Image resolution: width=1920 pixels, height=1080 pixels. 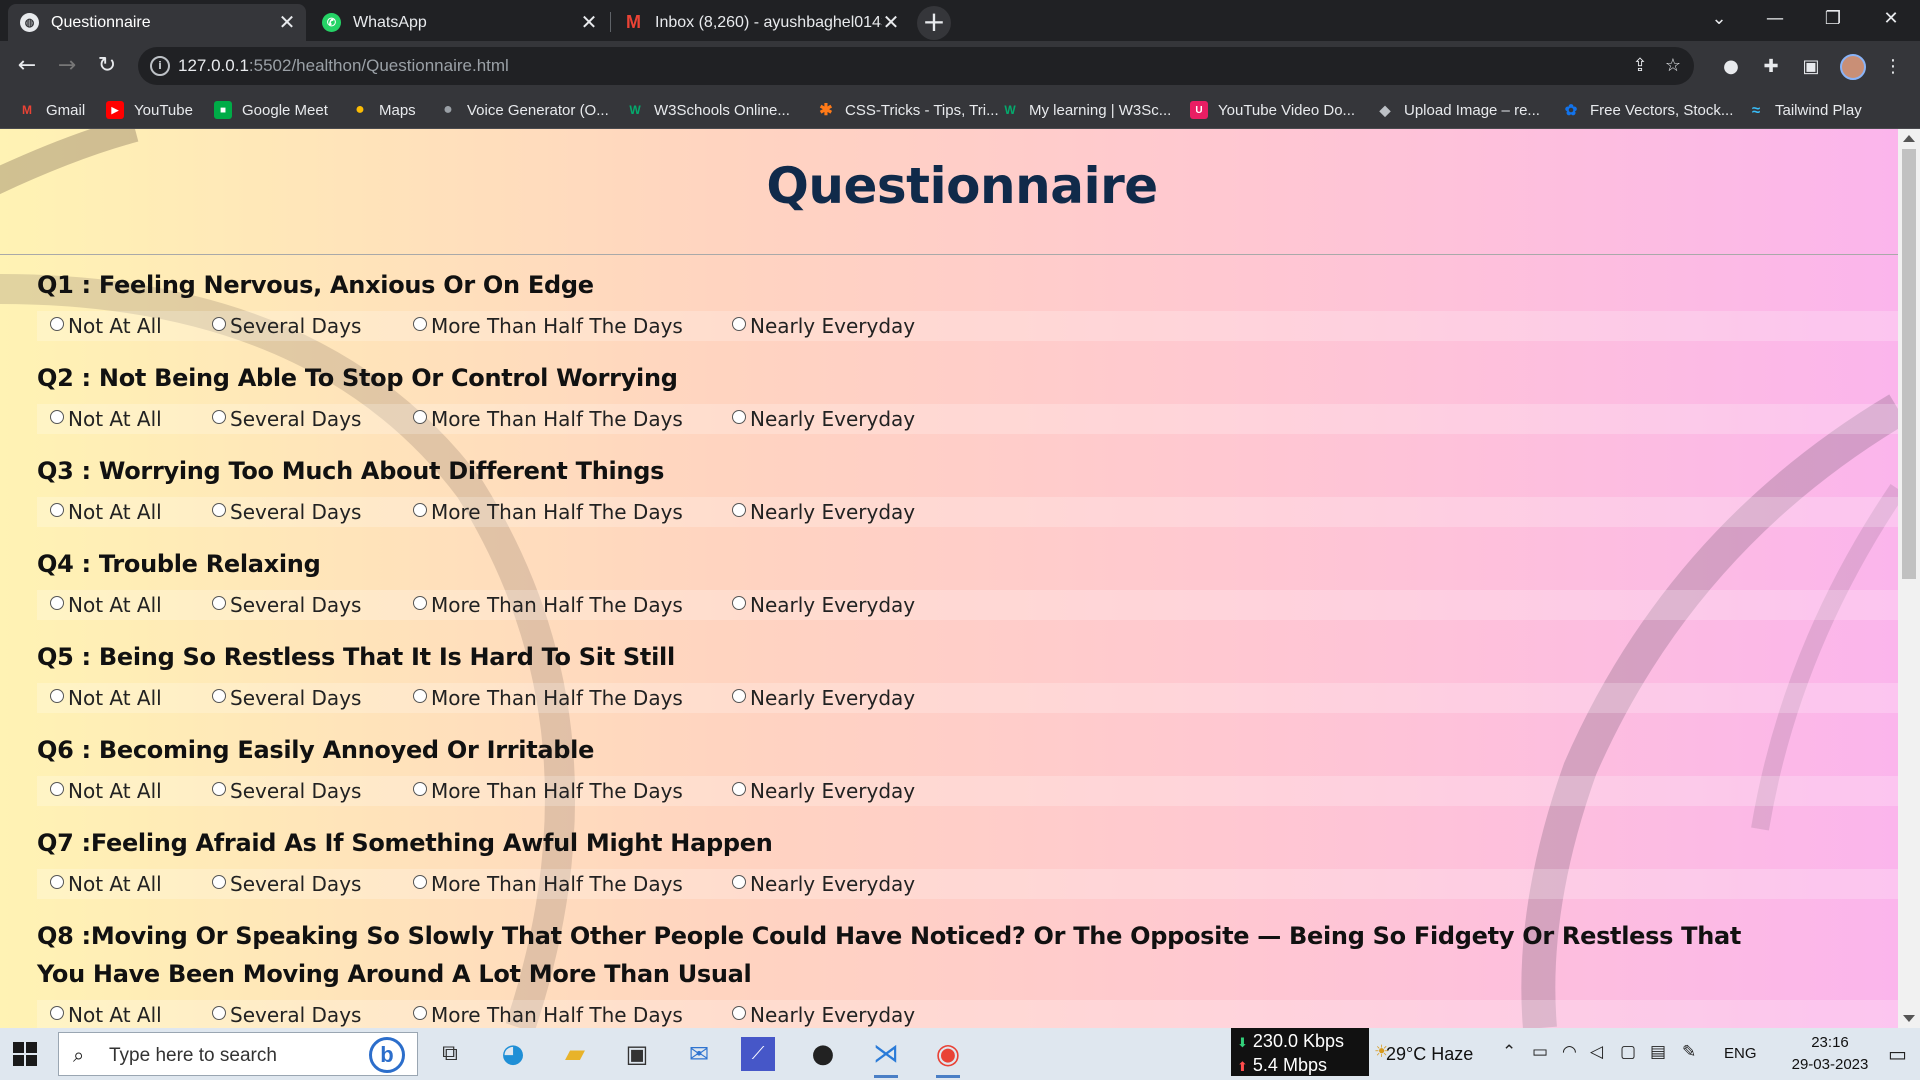 What do you see at coordinates (934, 23) in the screenshot?
I see `new-tab-button: +` at bounding box center [934, 23].